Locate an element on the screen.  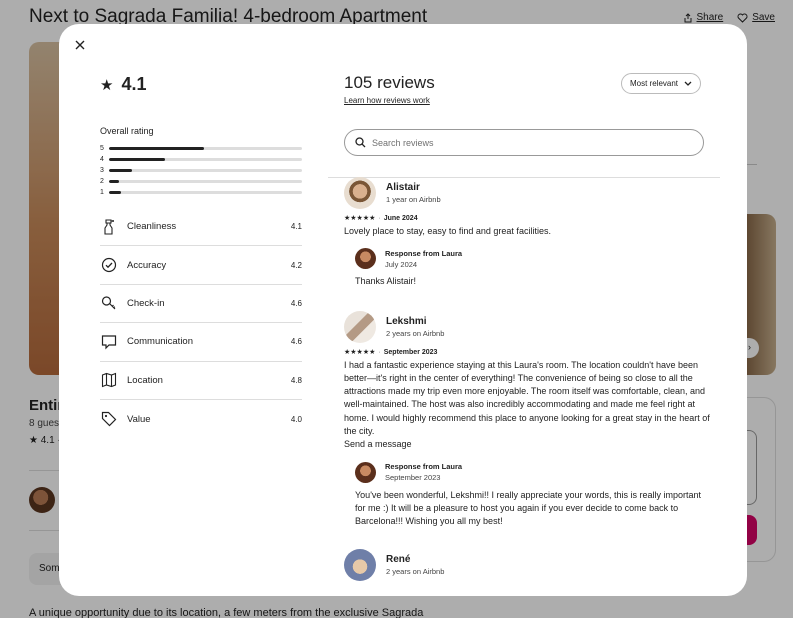
star-level-label: 1 is located at coordinates (102, 192).